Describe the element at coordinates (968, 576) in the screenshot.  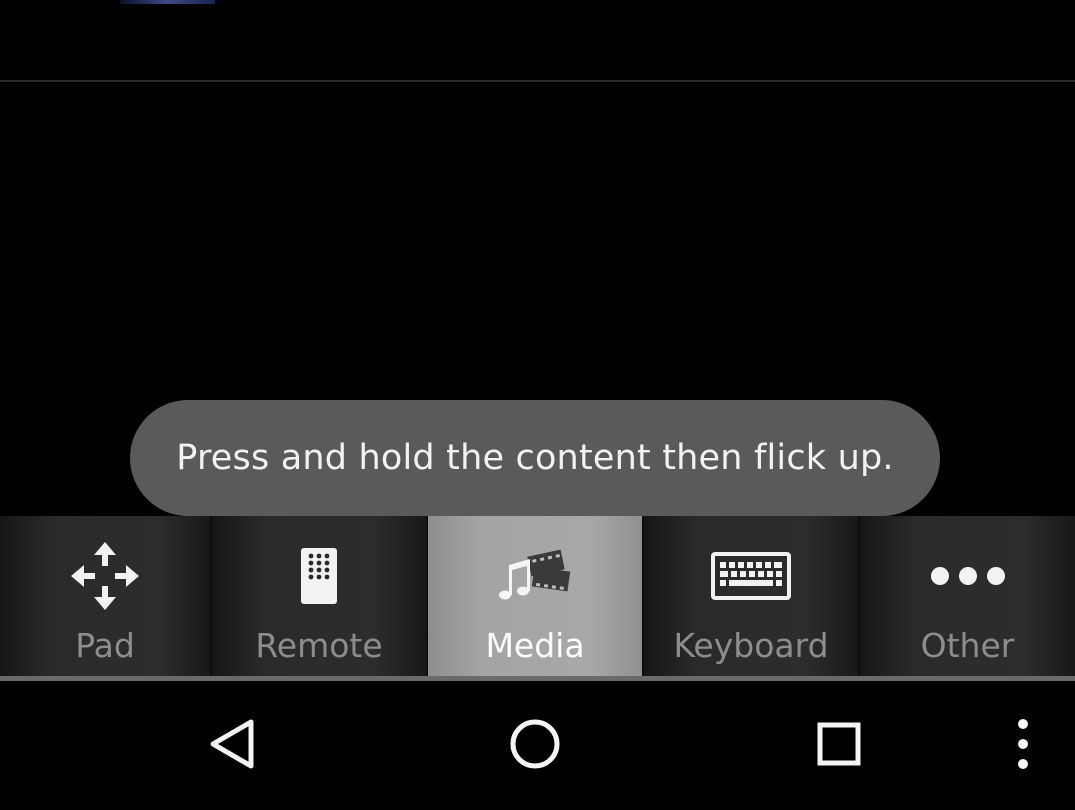
I see `more-dots-icon` at that location.